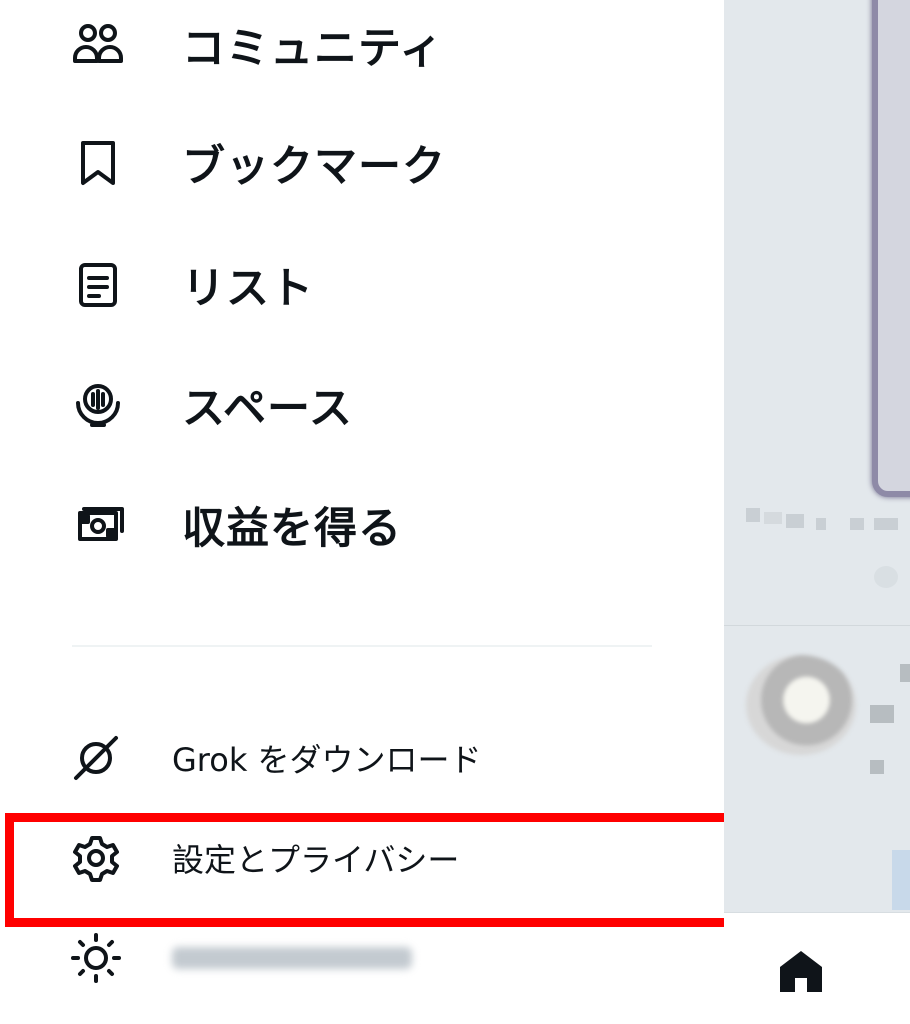  I want to click on grok-icon, so click(96, 758).